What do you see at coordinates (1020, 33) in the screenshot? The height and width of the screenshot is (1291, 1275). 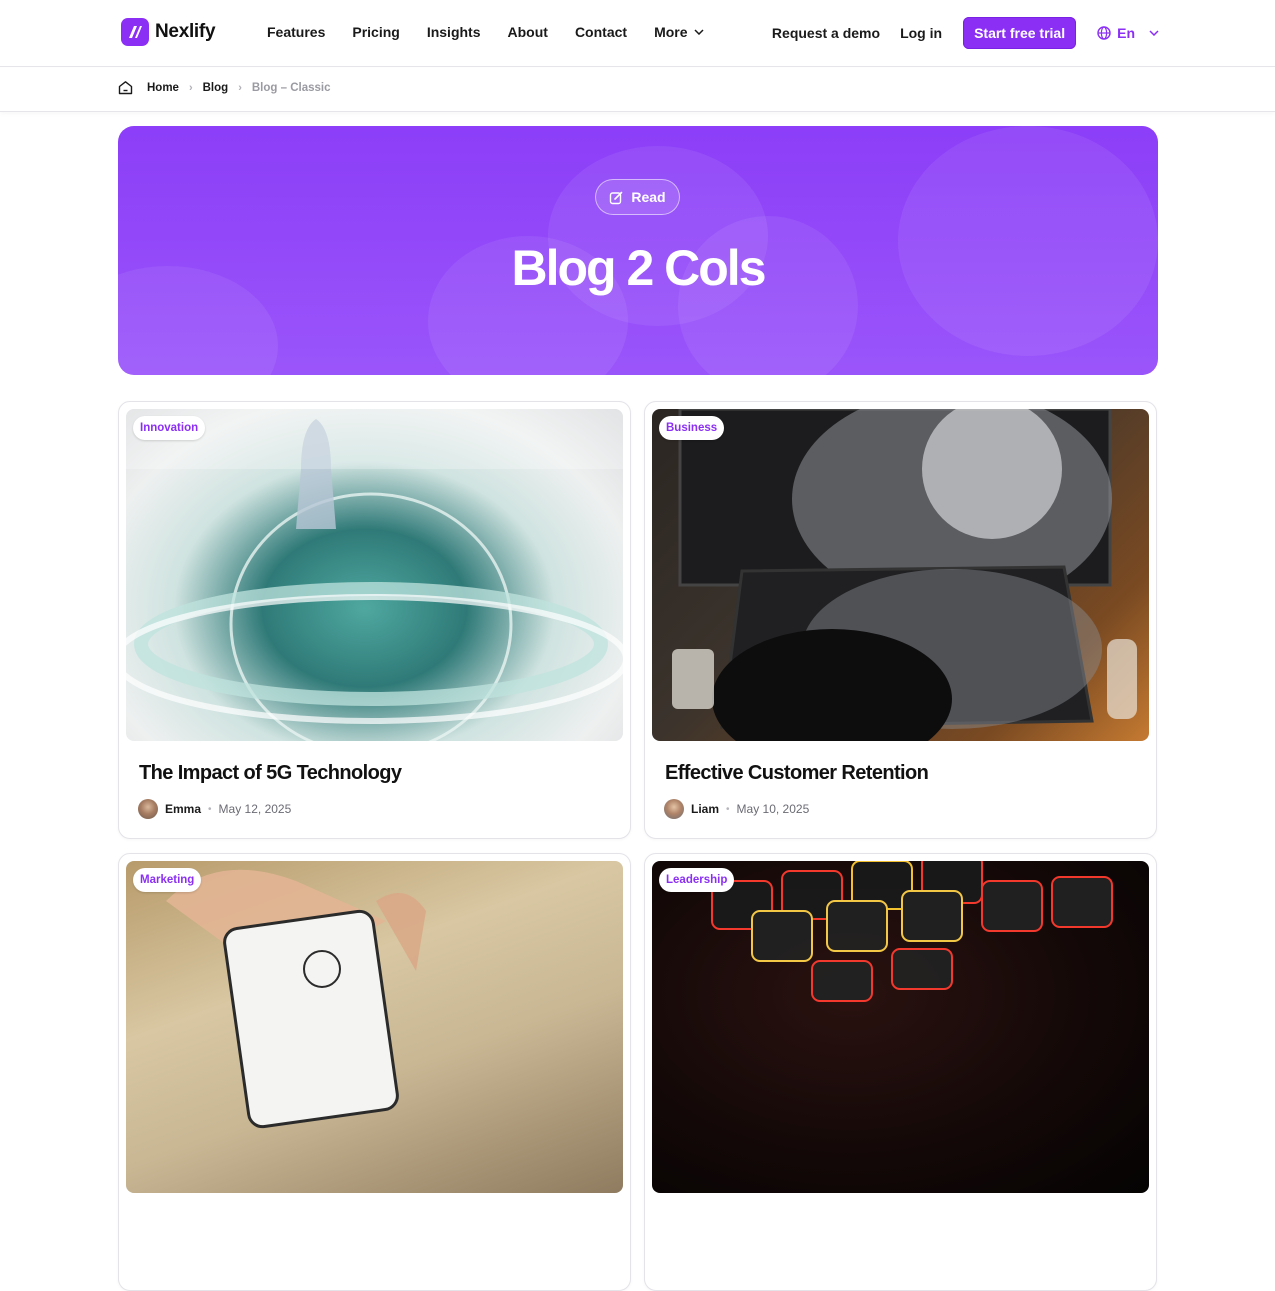 I see `start-trial-button: Start free trial` at bounding box center [1020, 33].